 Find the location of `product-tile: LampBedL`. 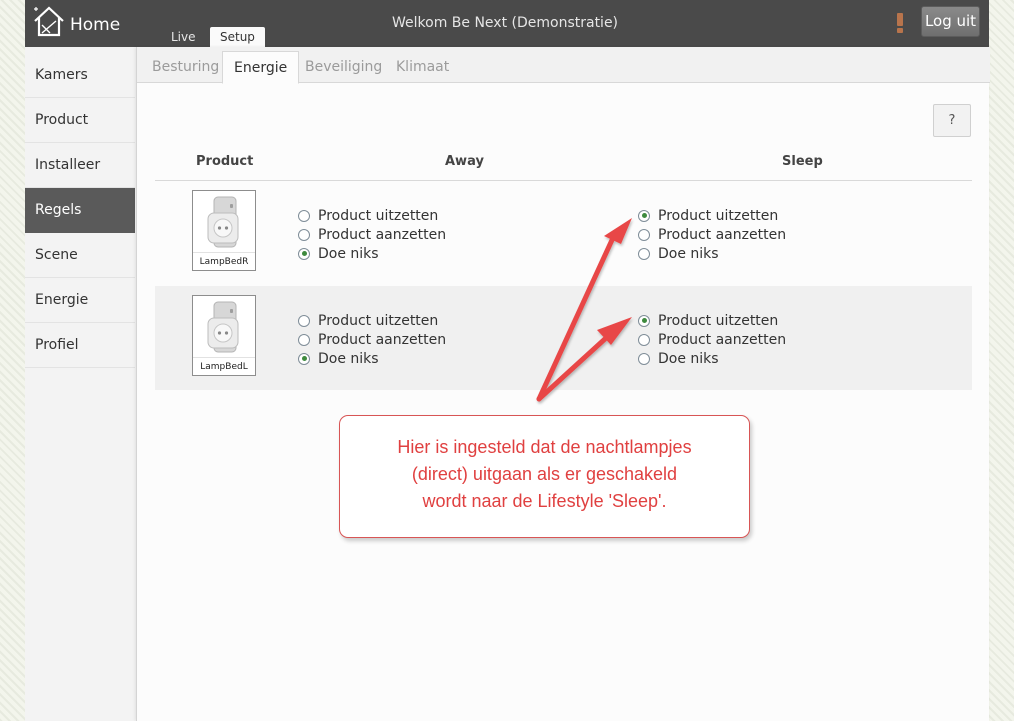

product-tile: LampBedL is located at coordinates (224, 335).